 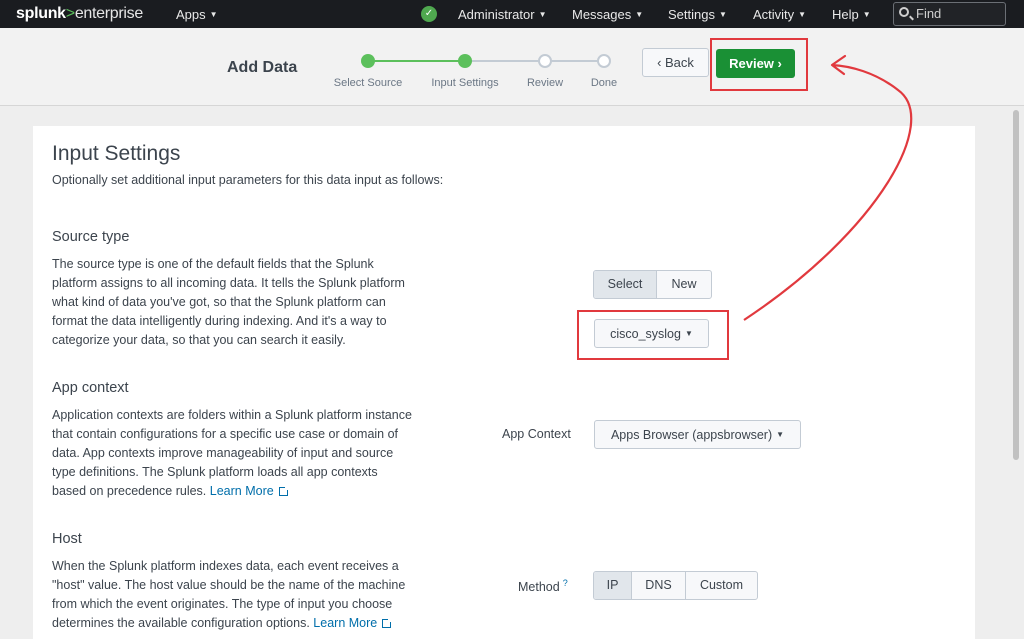 What do you see at coordinates (851, 14) in the screenshot?
I see `help-menu: Help ▼` at bounding box center [851, 14].